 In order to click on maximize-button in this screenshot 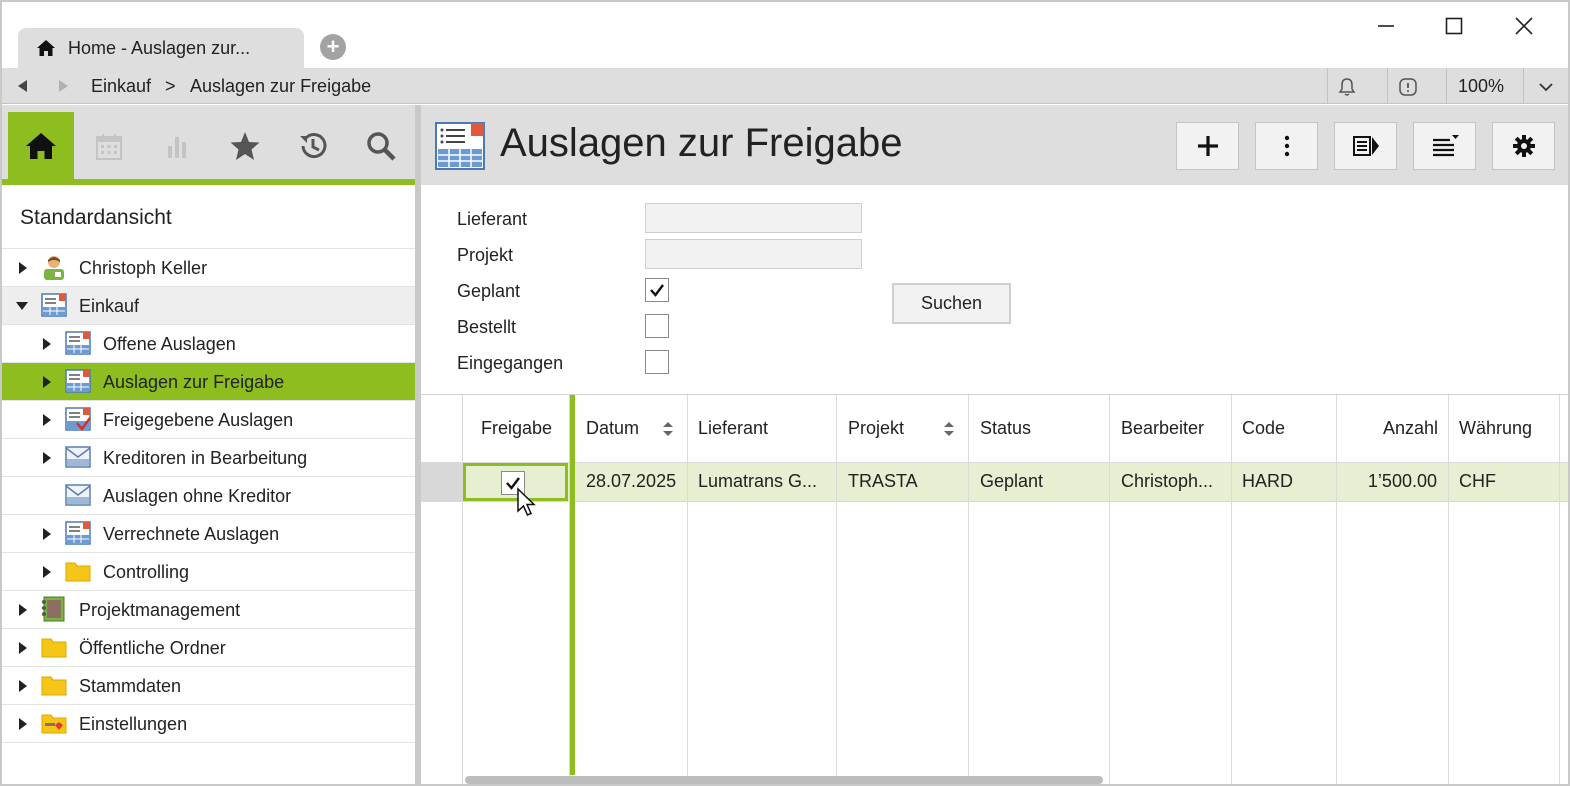, I will do `click(1454, 26)`.